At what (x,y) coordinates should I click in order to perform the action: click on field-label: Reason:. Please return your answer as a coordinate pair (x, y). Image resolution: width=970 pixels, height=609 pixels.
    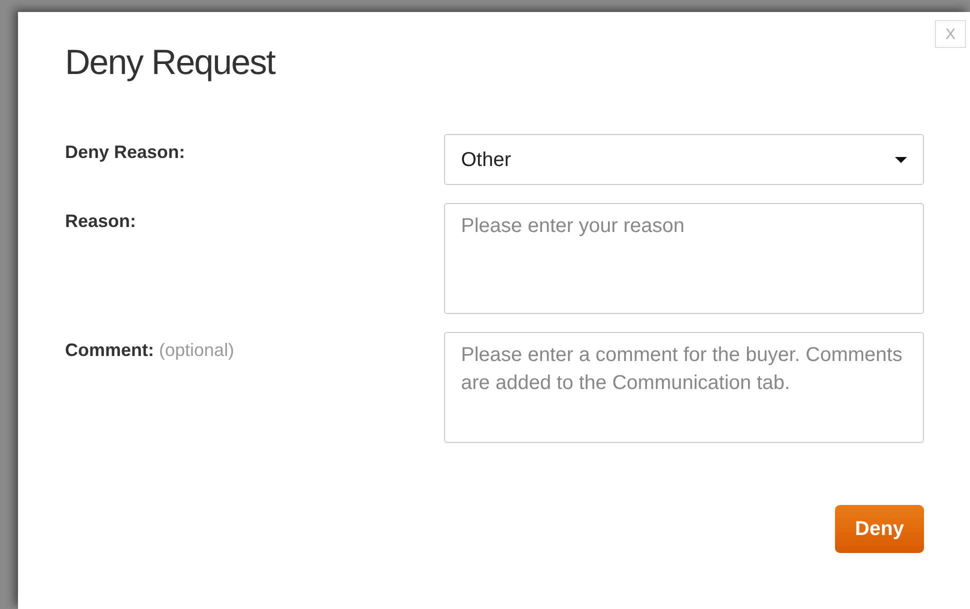
    Looking at the image, I should click on (100, 221).